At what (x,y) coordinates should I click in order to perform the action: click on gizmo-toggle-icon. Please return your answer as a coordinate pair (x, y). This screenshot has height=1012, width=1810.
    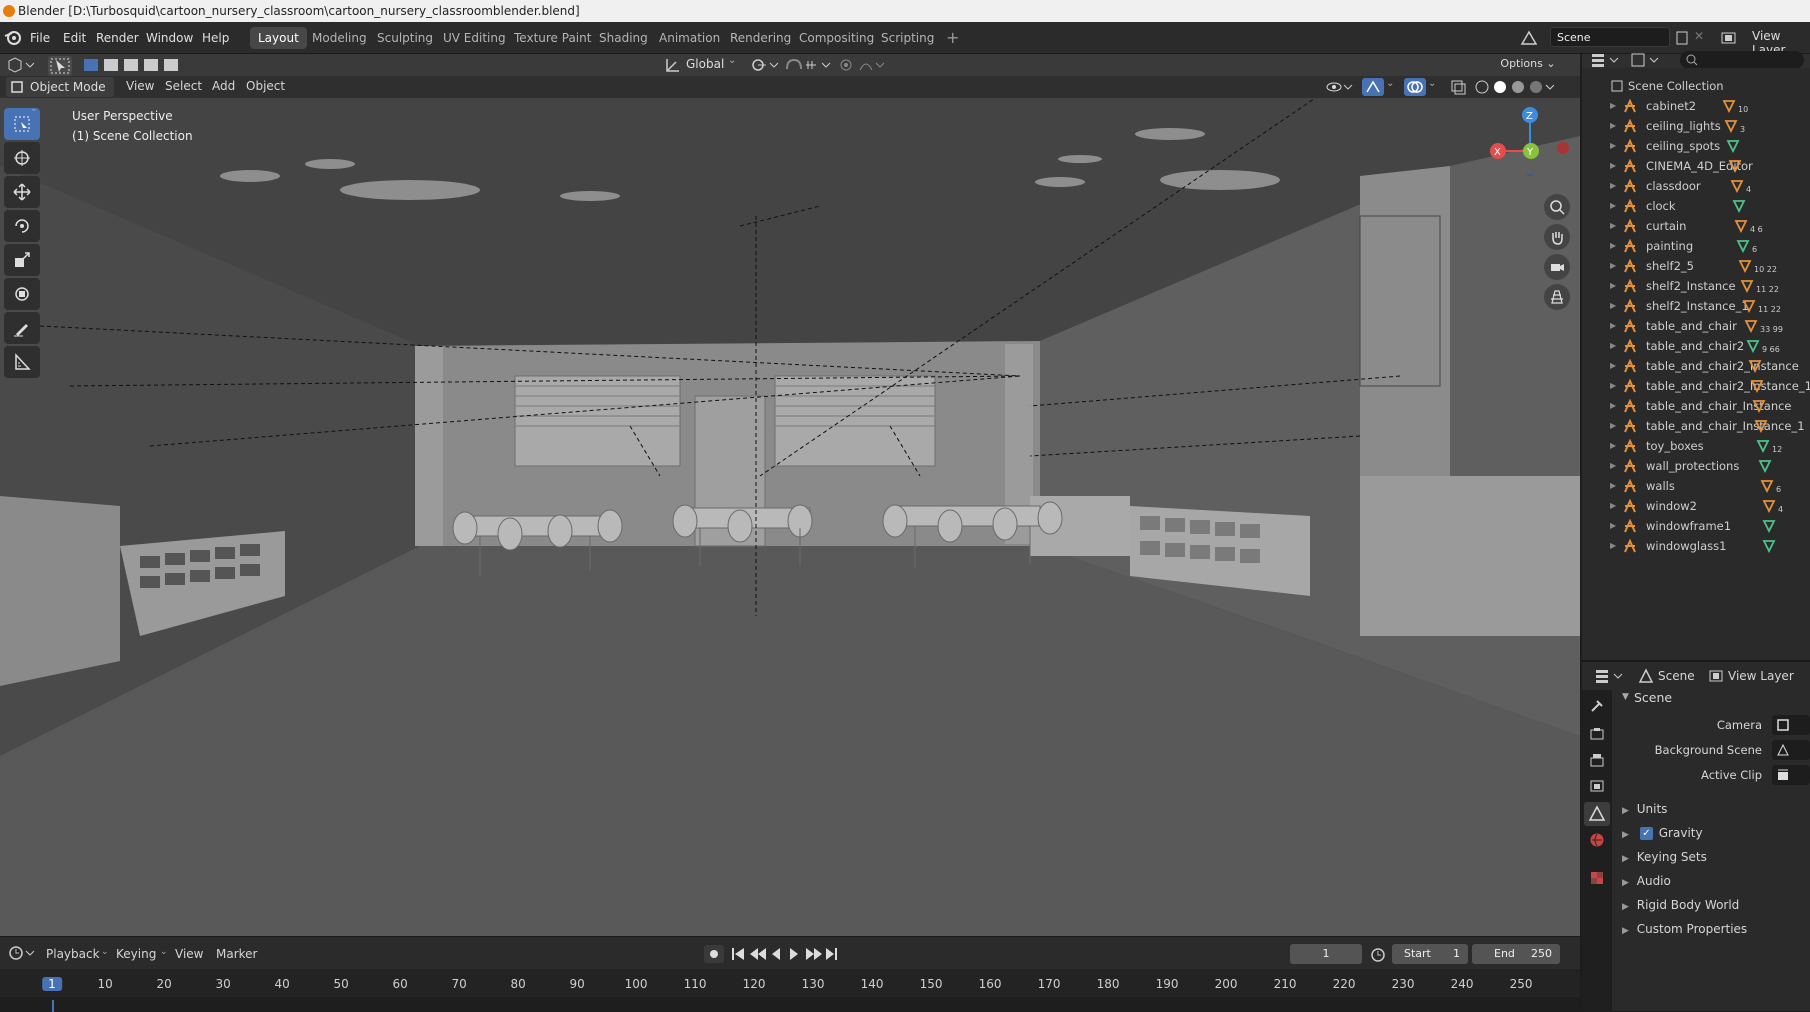
    Looking at the image, I should click on (1373, 87).